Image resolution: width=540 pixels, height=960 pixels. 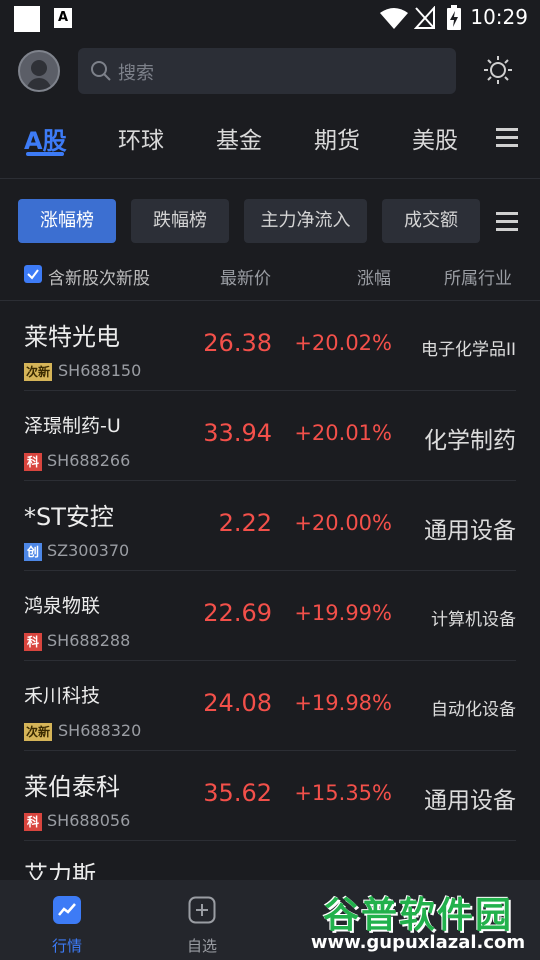 What do you see at coordinates (270, 178) in the screenshot?
I see `divider` at bounding box center [270, 178].